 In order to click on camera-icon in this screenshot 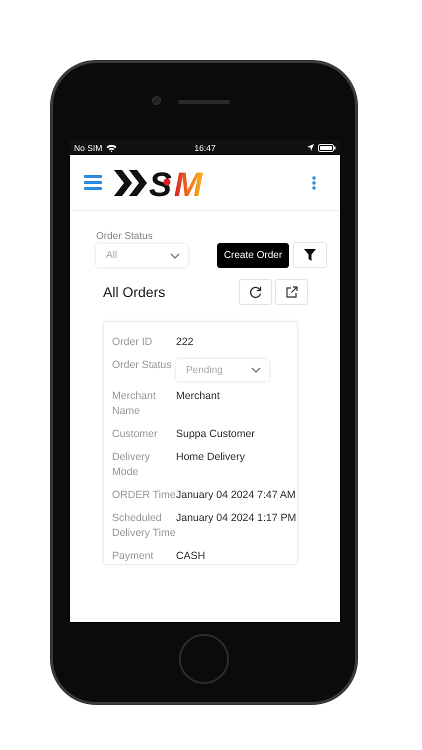, I will do `click(156, 100)`.